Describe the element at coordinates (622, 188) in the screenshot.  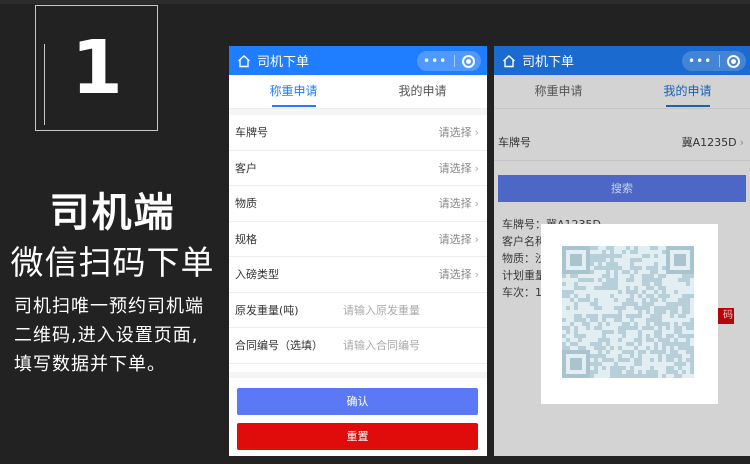
I see `search-button: 搜索` at that location.